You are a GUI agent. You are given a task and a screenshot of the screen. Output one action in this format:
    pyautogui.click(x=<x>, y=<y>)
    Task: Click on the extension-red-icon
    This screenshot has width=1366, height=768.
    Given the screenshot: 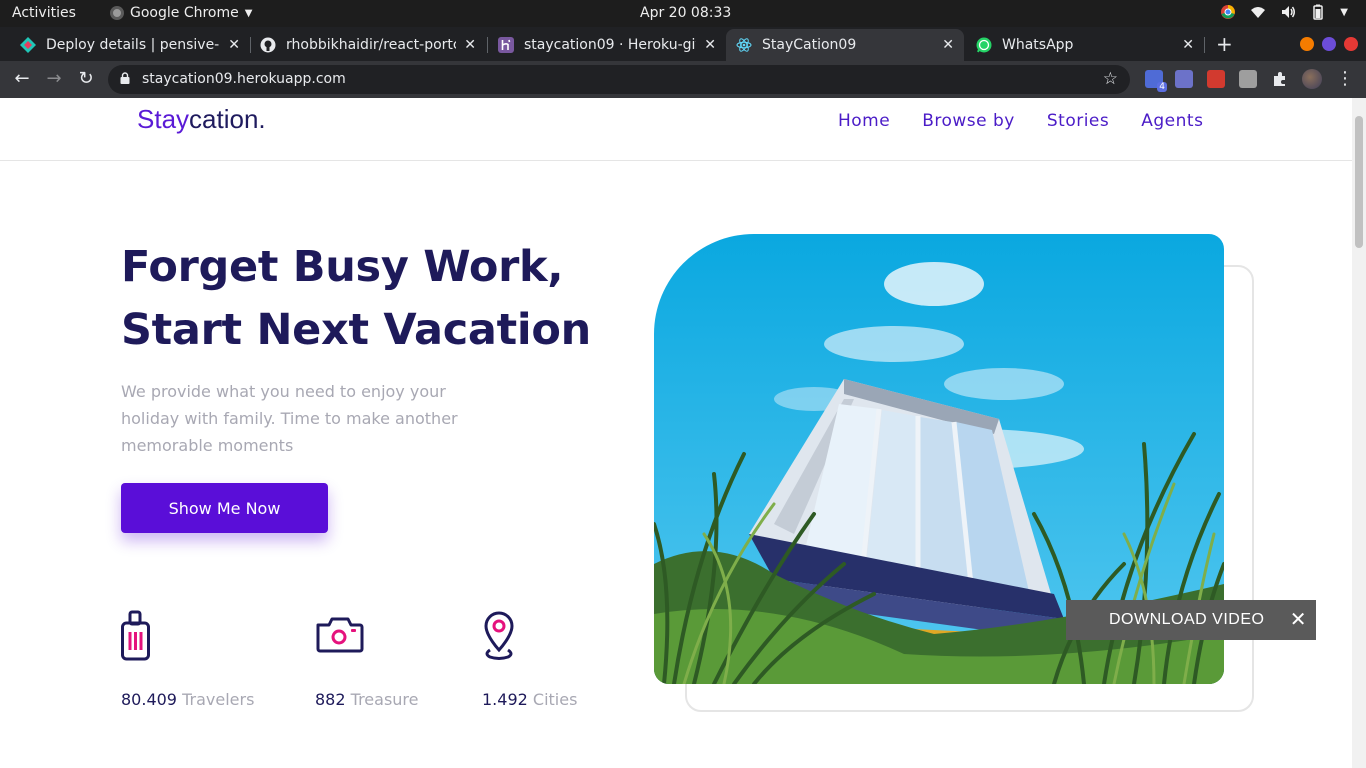 What is the action you would take?
    pyautogui.click(x=1216, y=79)
    